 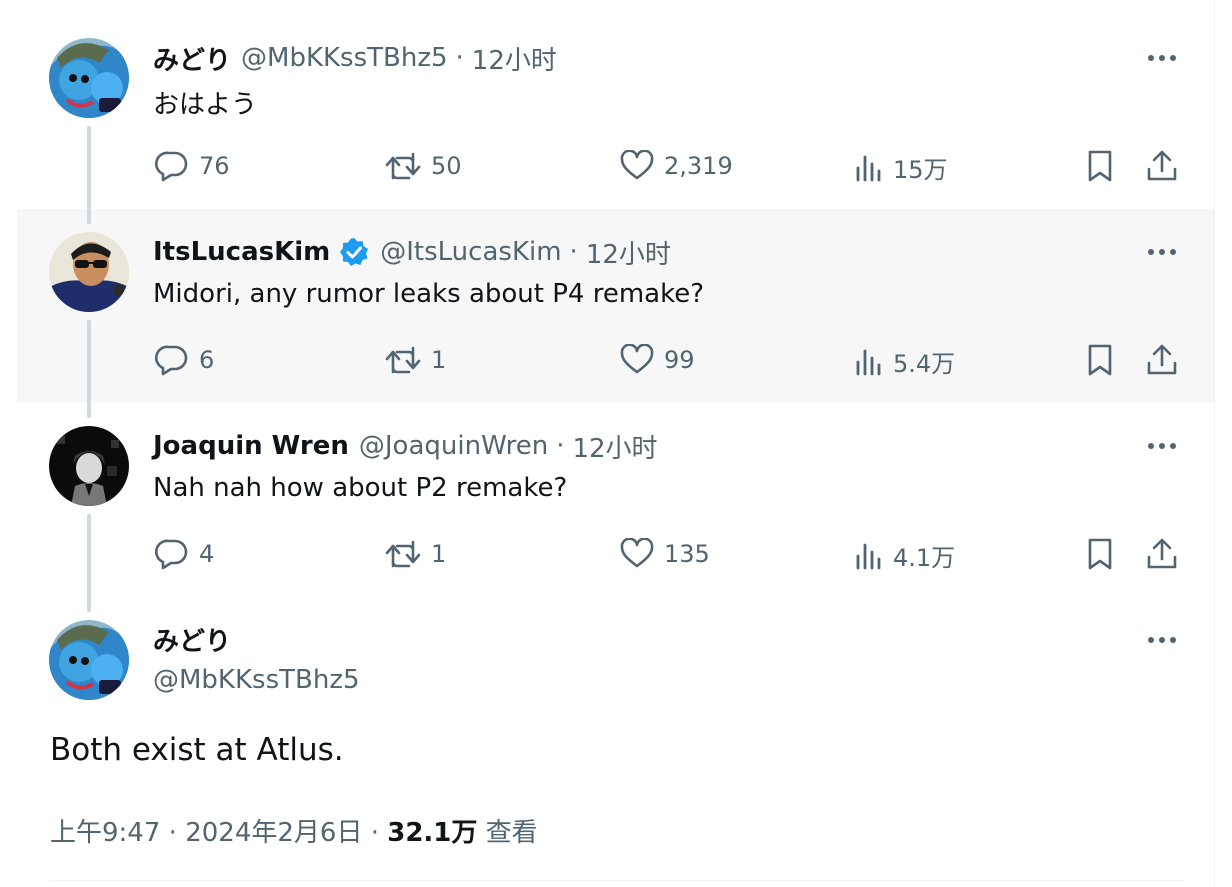 What do you see at coordinates (617, 880) in the screenshot?
I see `divider` at bounding box center [617, 880].